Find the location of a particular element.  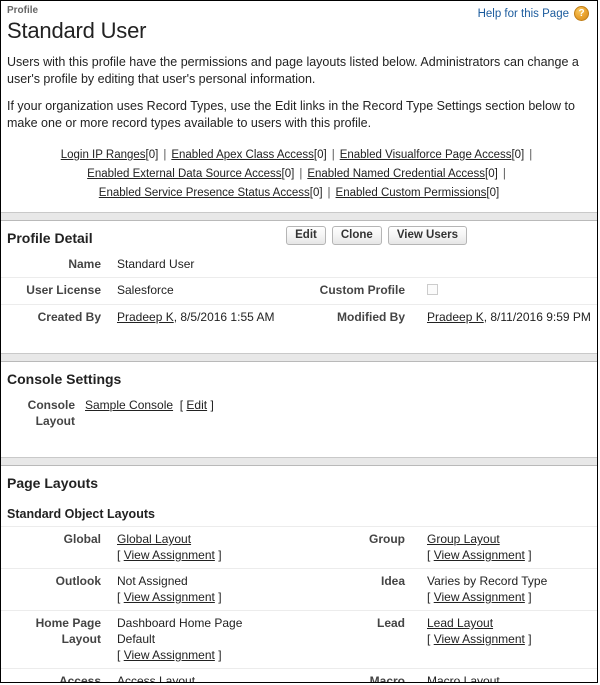

created-by-user-link: Pradeep K is located at coordinates (145, 317).